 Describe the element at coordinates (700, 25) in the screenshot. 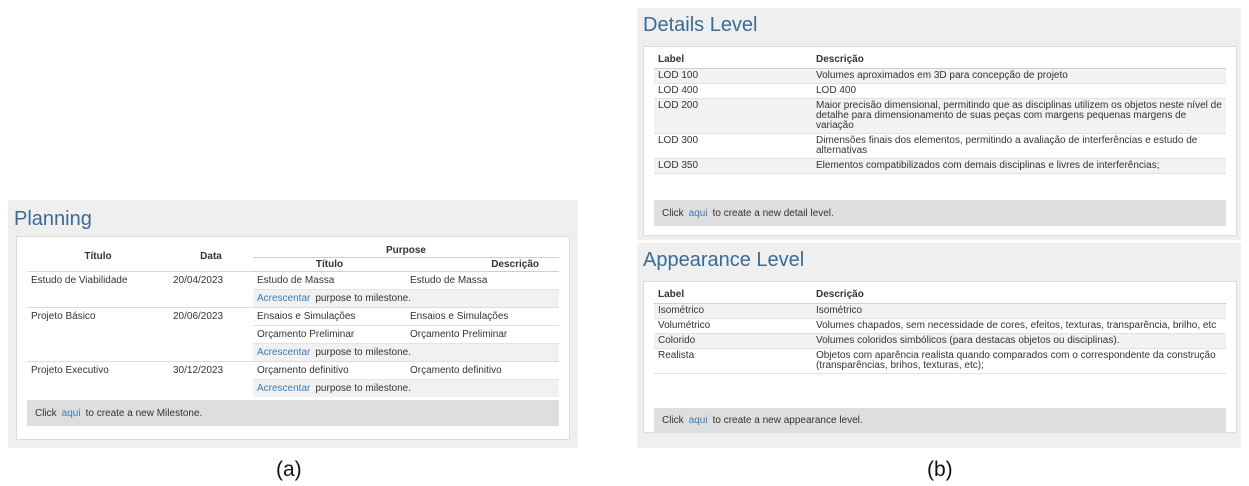

I see `details-title: Details Level` at that location.